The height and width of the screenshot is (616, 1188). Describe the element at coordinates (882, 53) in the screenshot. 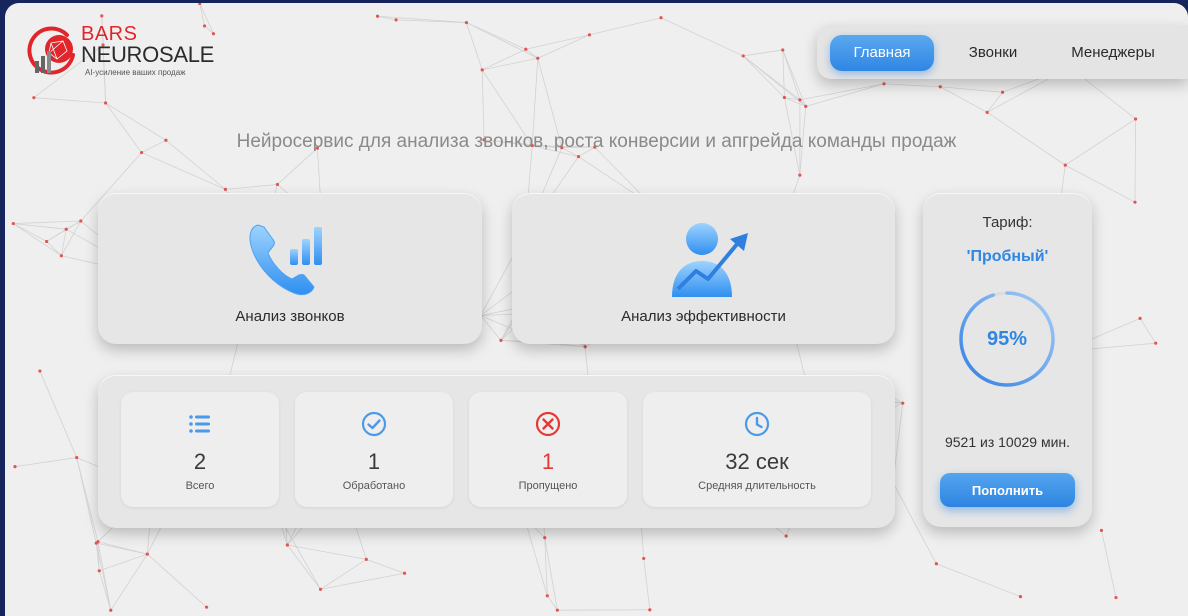

I see `nav-item-home: Главная` at that location.